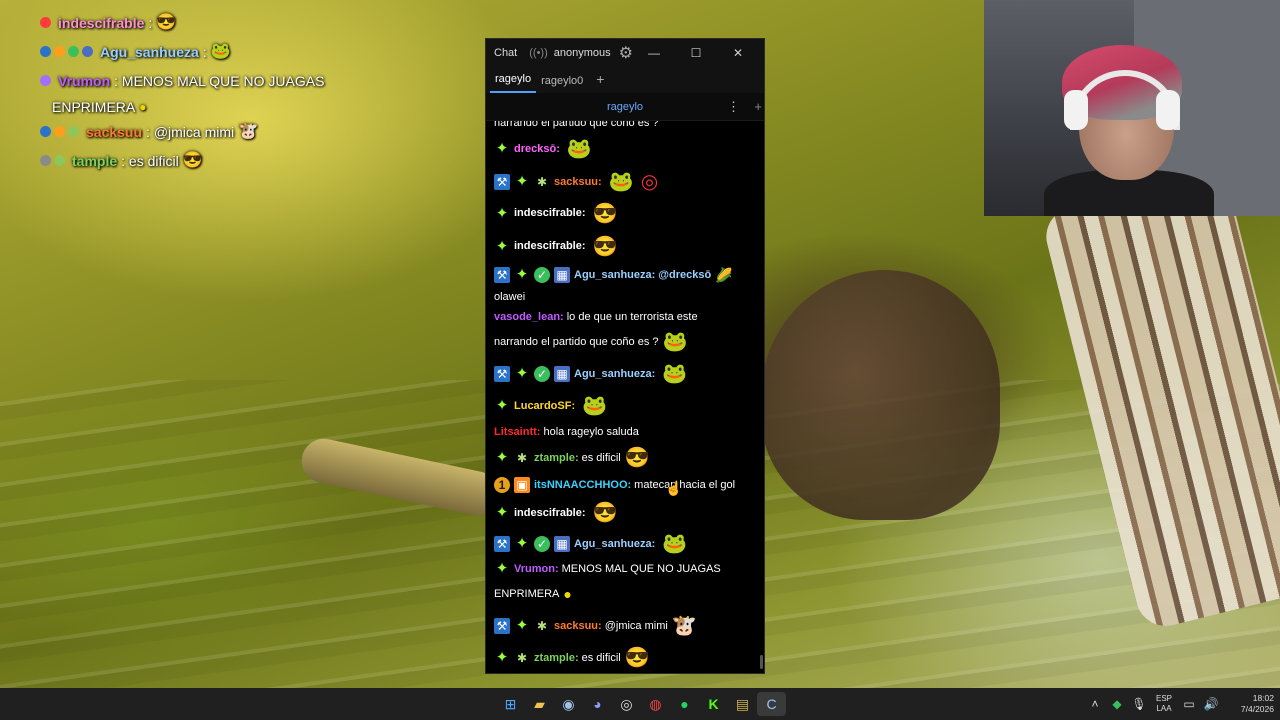 This screenshot has width=1280, height=720. Describe the element at coordinates (248, 131) in the screenshot. I see `cow-emote: 🐮` at that location.